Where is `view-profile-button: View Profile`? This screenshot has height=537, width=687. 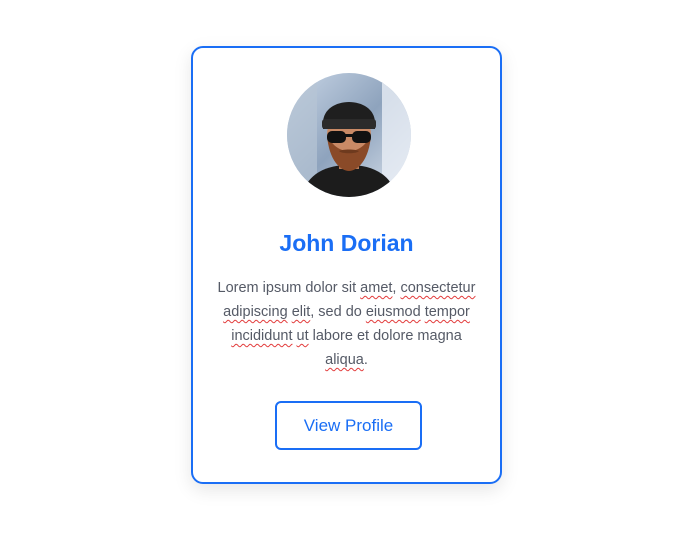
view-profile-button: View Profile is located at coordinates (348, 425).